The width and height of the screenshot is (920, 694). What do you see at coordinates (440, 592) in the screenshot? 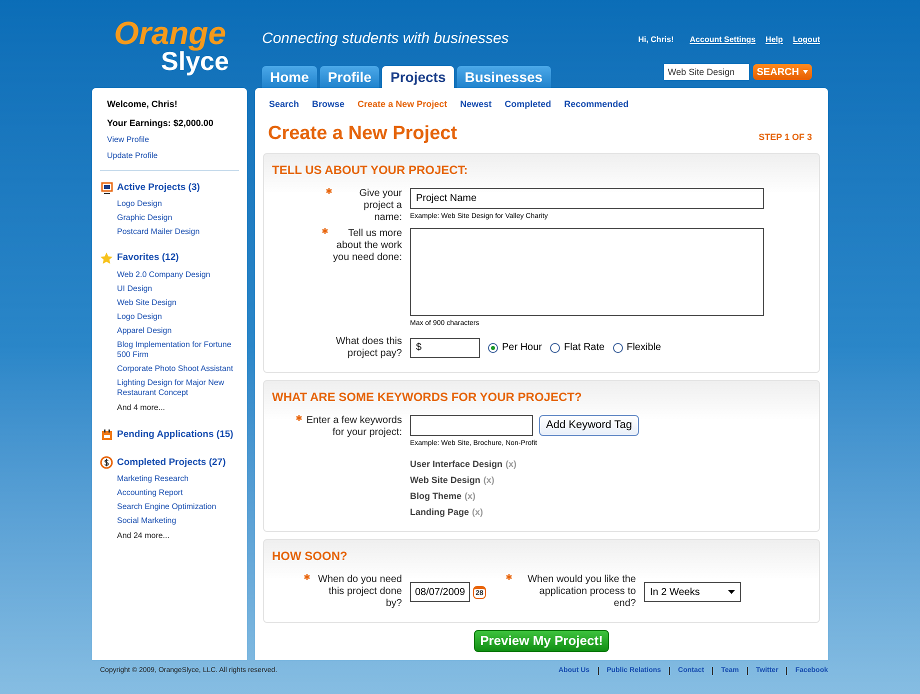
I see `date-field: 08/07/2009` at bounding box center [440, 592].